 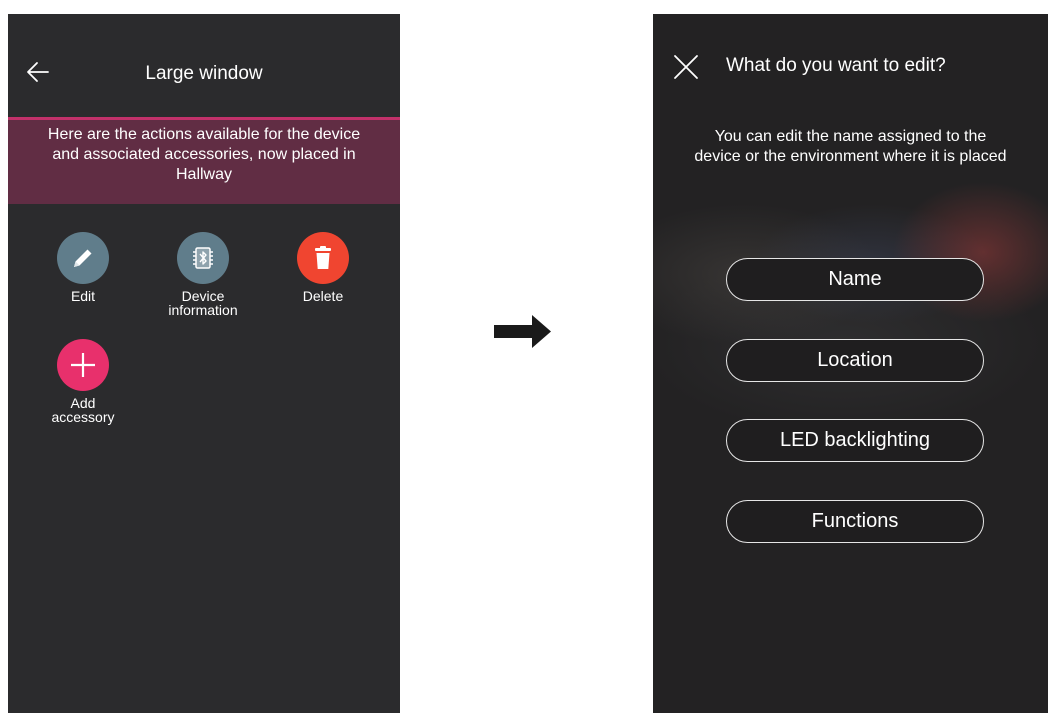 What do you see at coordinates (83, 417) in the screenshot?
I see `label-line: accessory` at bounding box center [83, 417].